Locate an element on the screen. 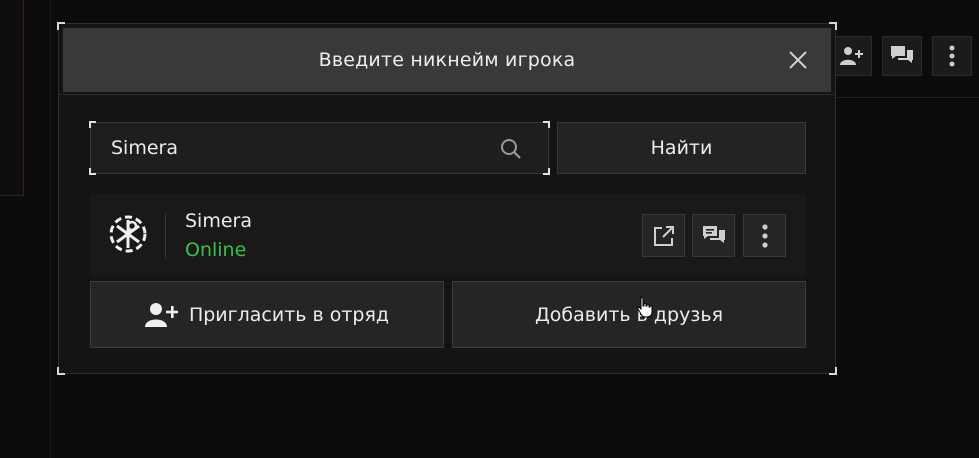 The height and width of the screenshot is (458, 979). card-divider is located at coordinates (165, 236).